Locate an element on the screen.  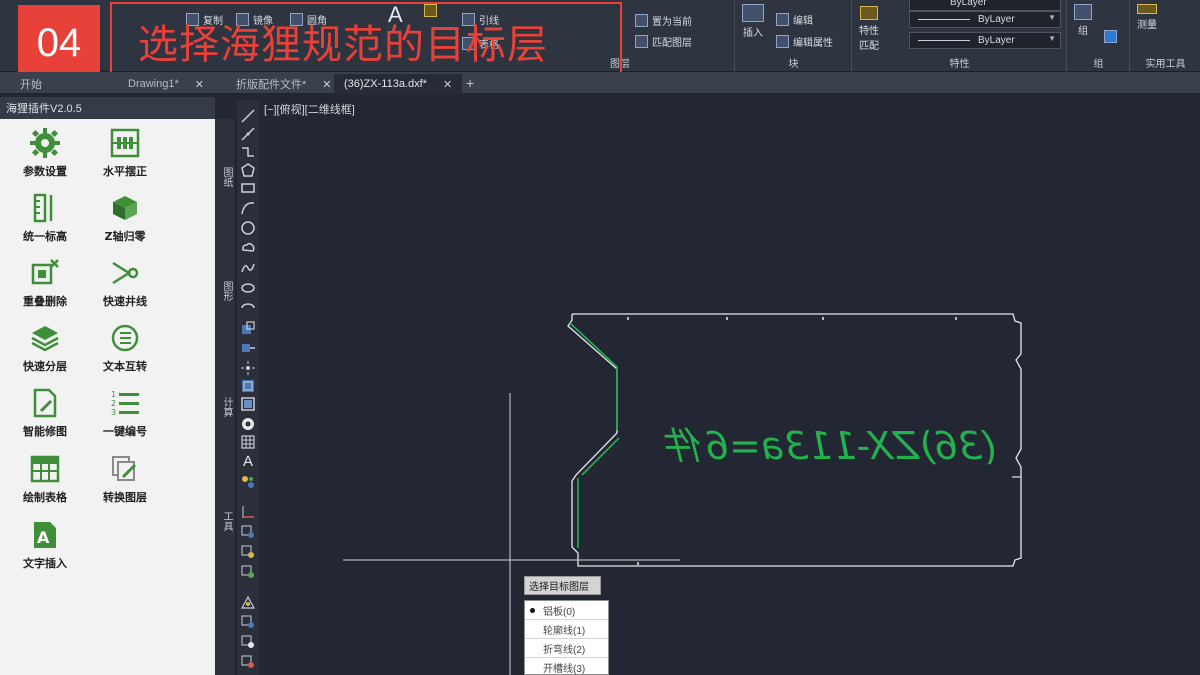
ribbon-panel-properties: 特性 匹配 ByLayer ByLayer ▼ ByLayer ▼ 特性 is located at coordinates (960, 36).